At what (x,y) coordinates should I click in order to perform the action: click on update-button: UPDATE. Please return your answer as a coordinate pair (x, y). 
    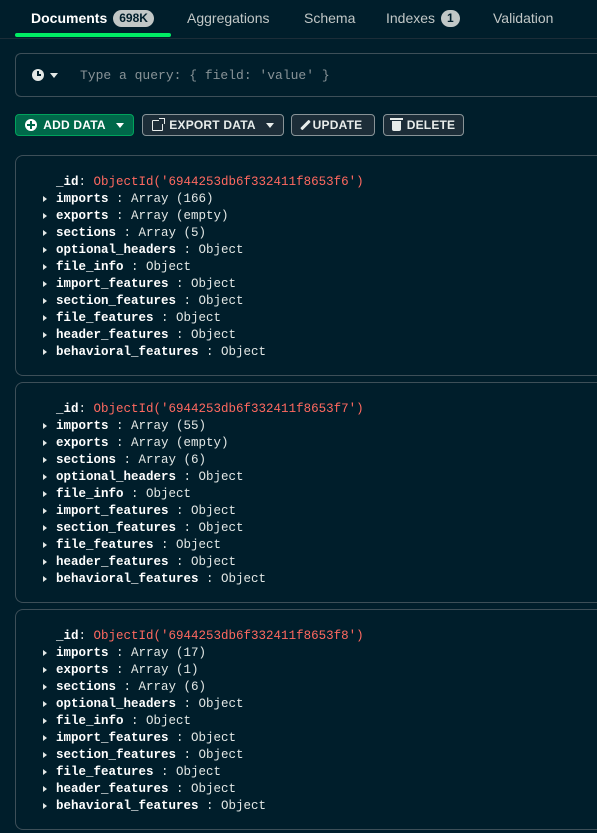
    Looking at the image, I should click on (333, 125).